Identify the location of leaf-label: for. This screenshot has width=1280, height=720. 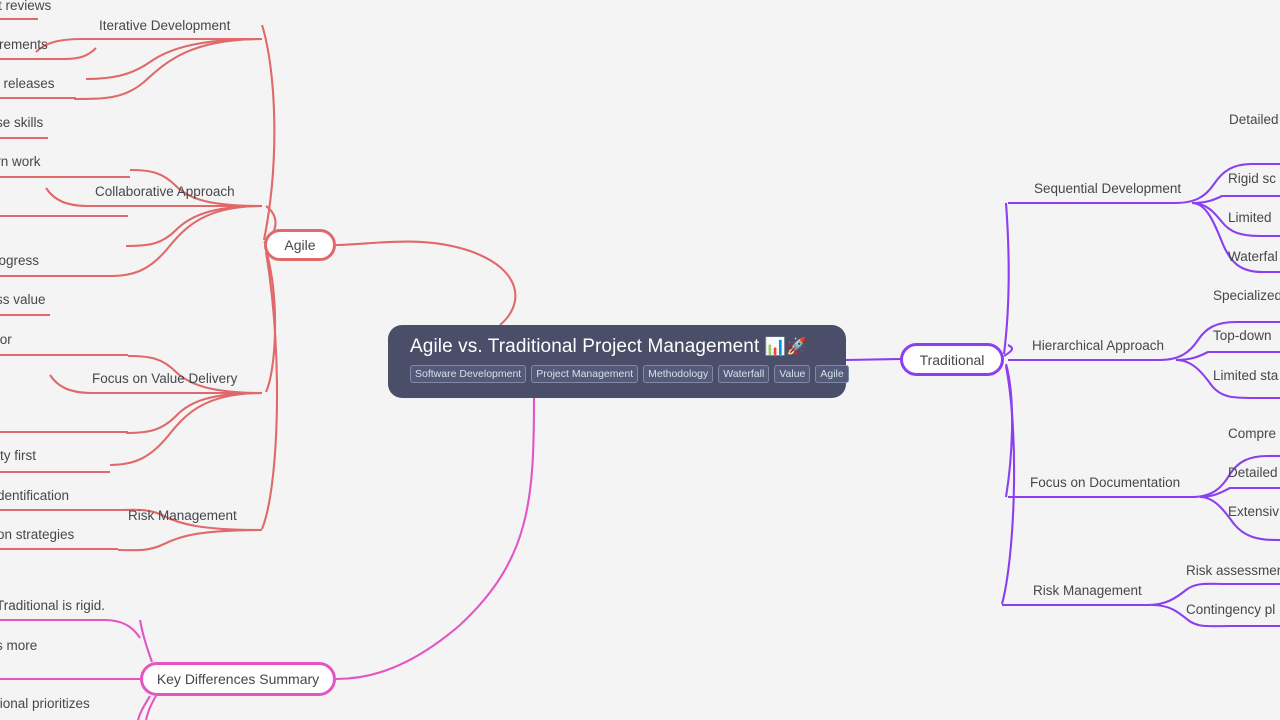
(6, 339).